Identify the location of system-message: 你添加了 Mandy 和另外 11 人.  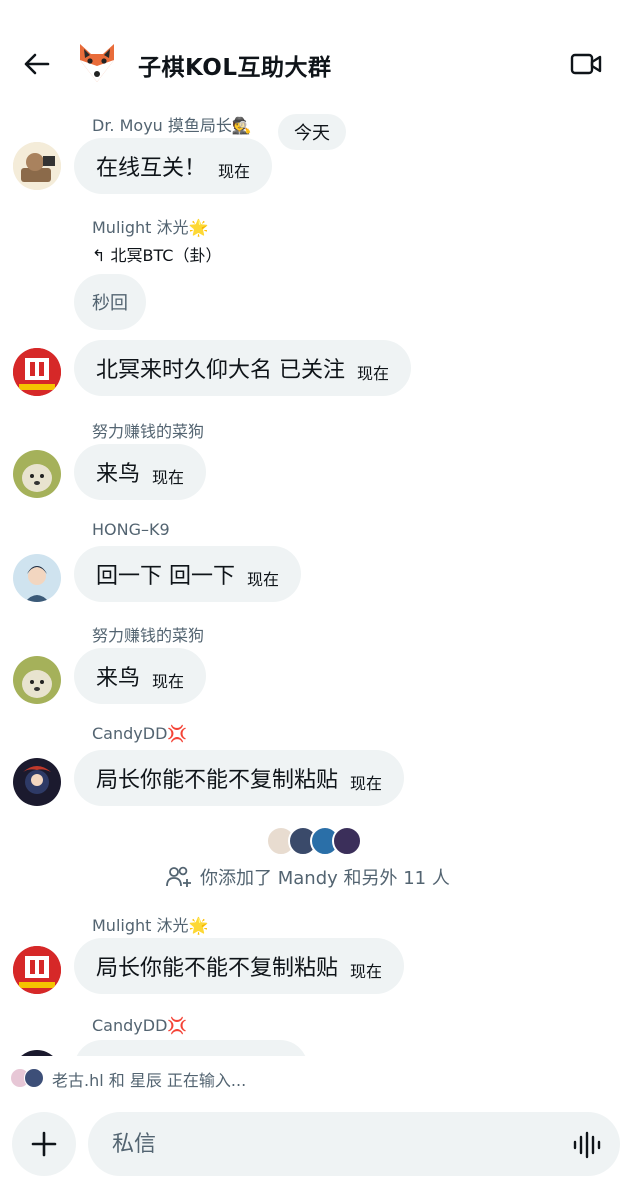
(308, 877).